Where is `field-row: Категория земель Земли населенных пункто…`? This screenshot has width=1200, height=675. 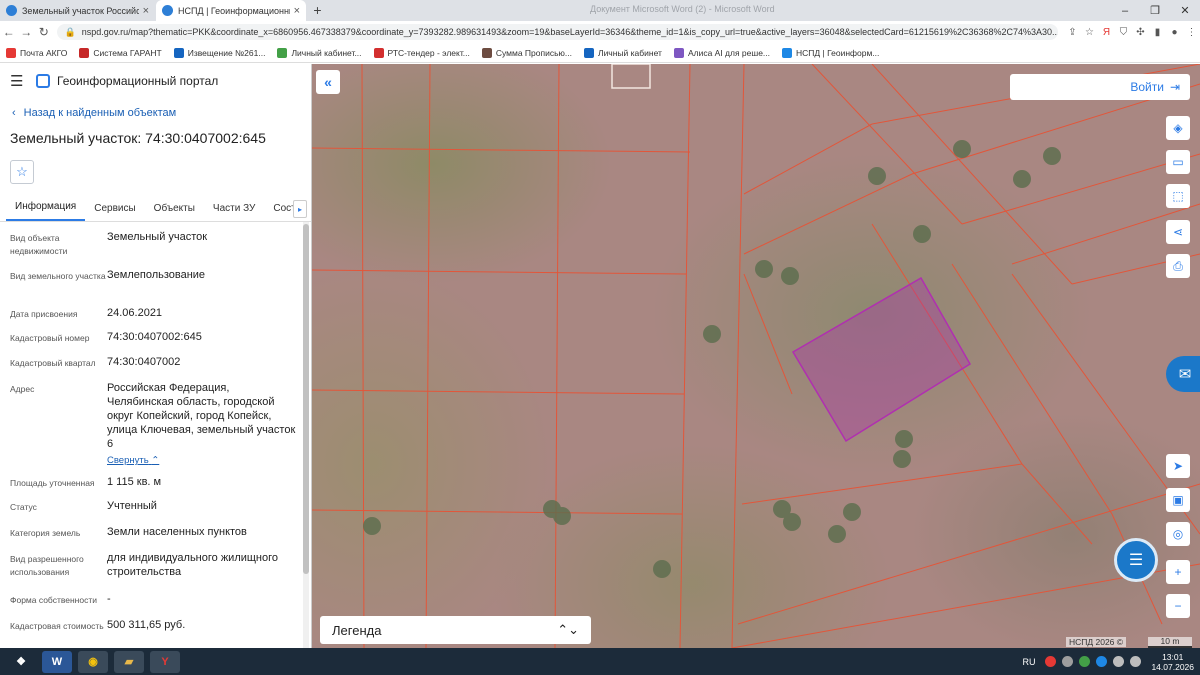 field-row: Категория земель Земли населенных пункто… is located at coordinates (155, 538).